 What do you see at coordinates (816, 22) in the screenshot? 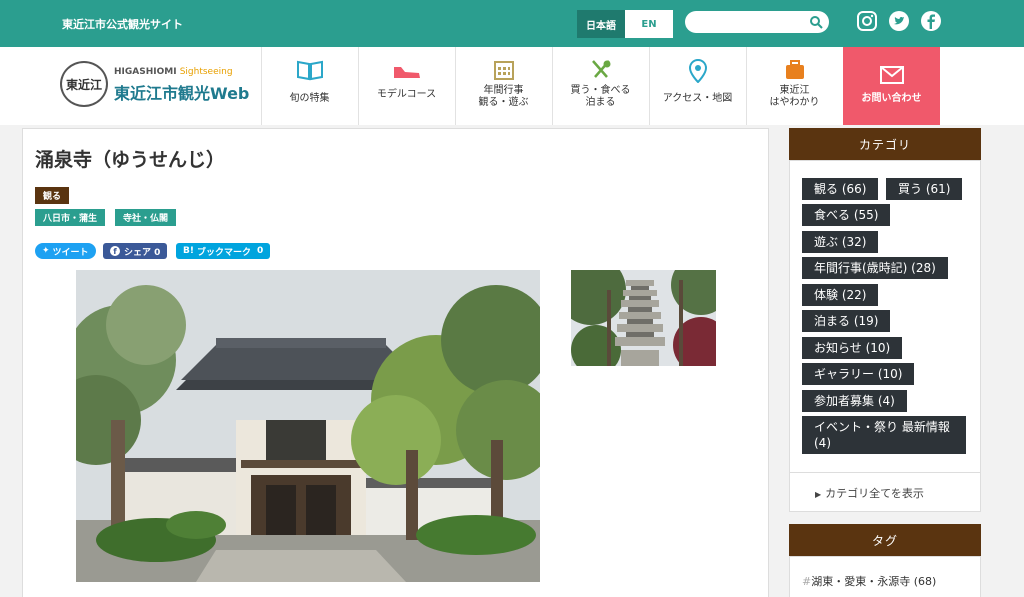
I see `search-icon` at bounding box center [816, 22].